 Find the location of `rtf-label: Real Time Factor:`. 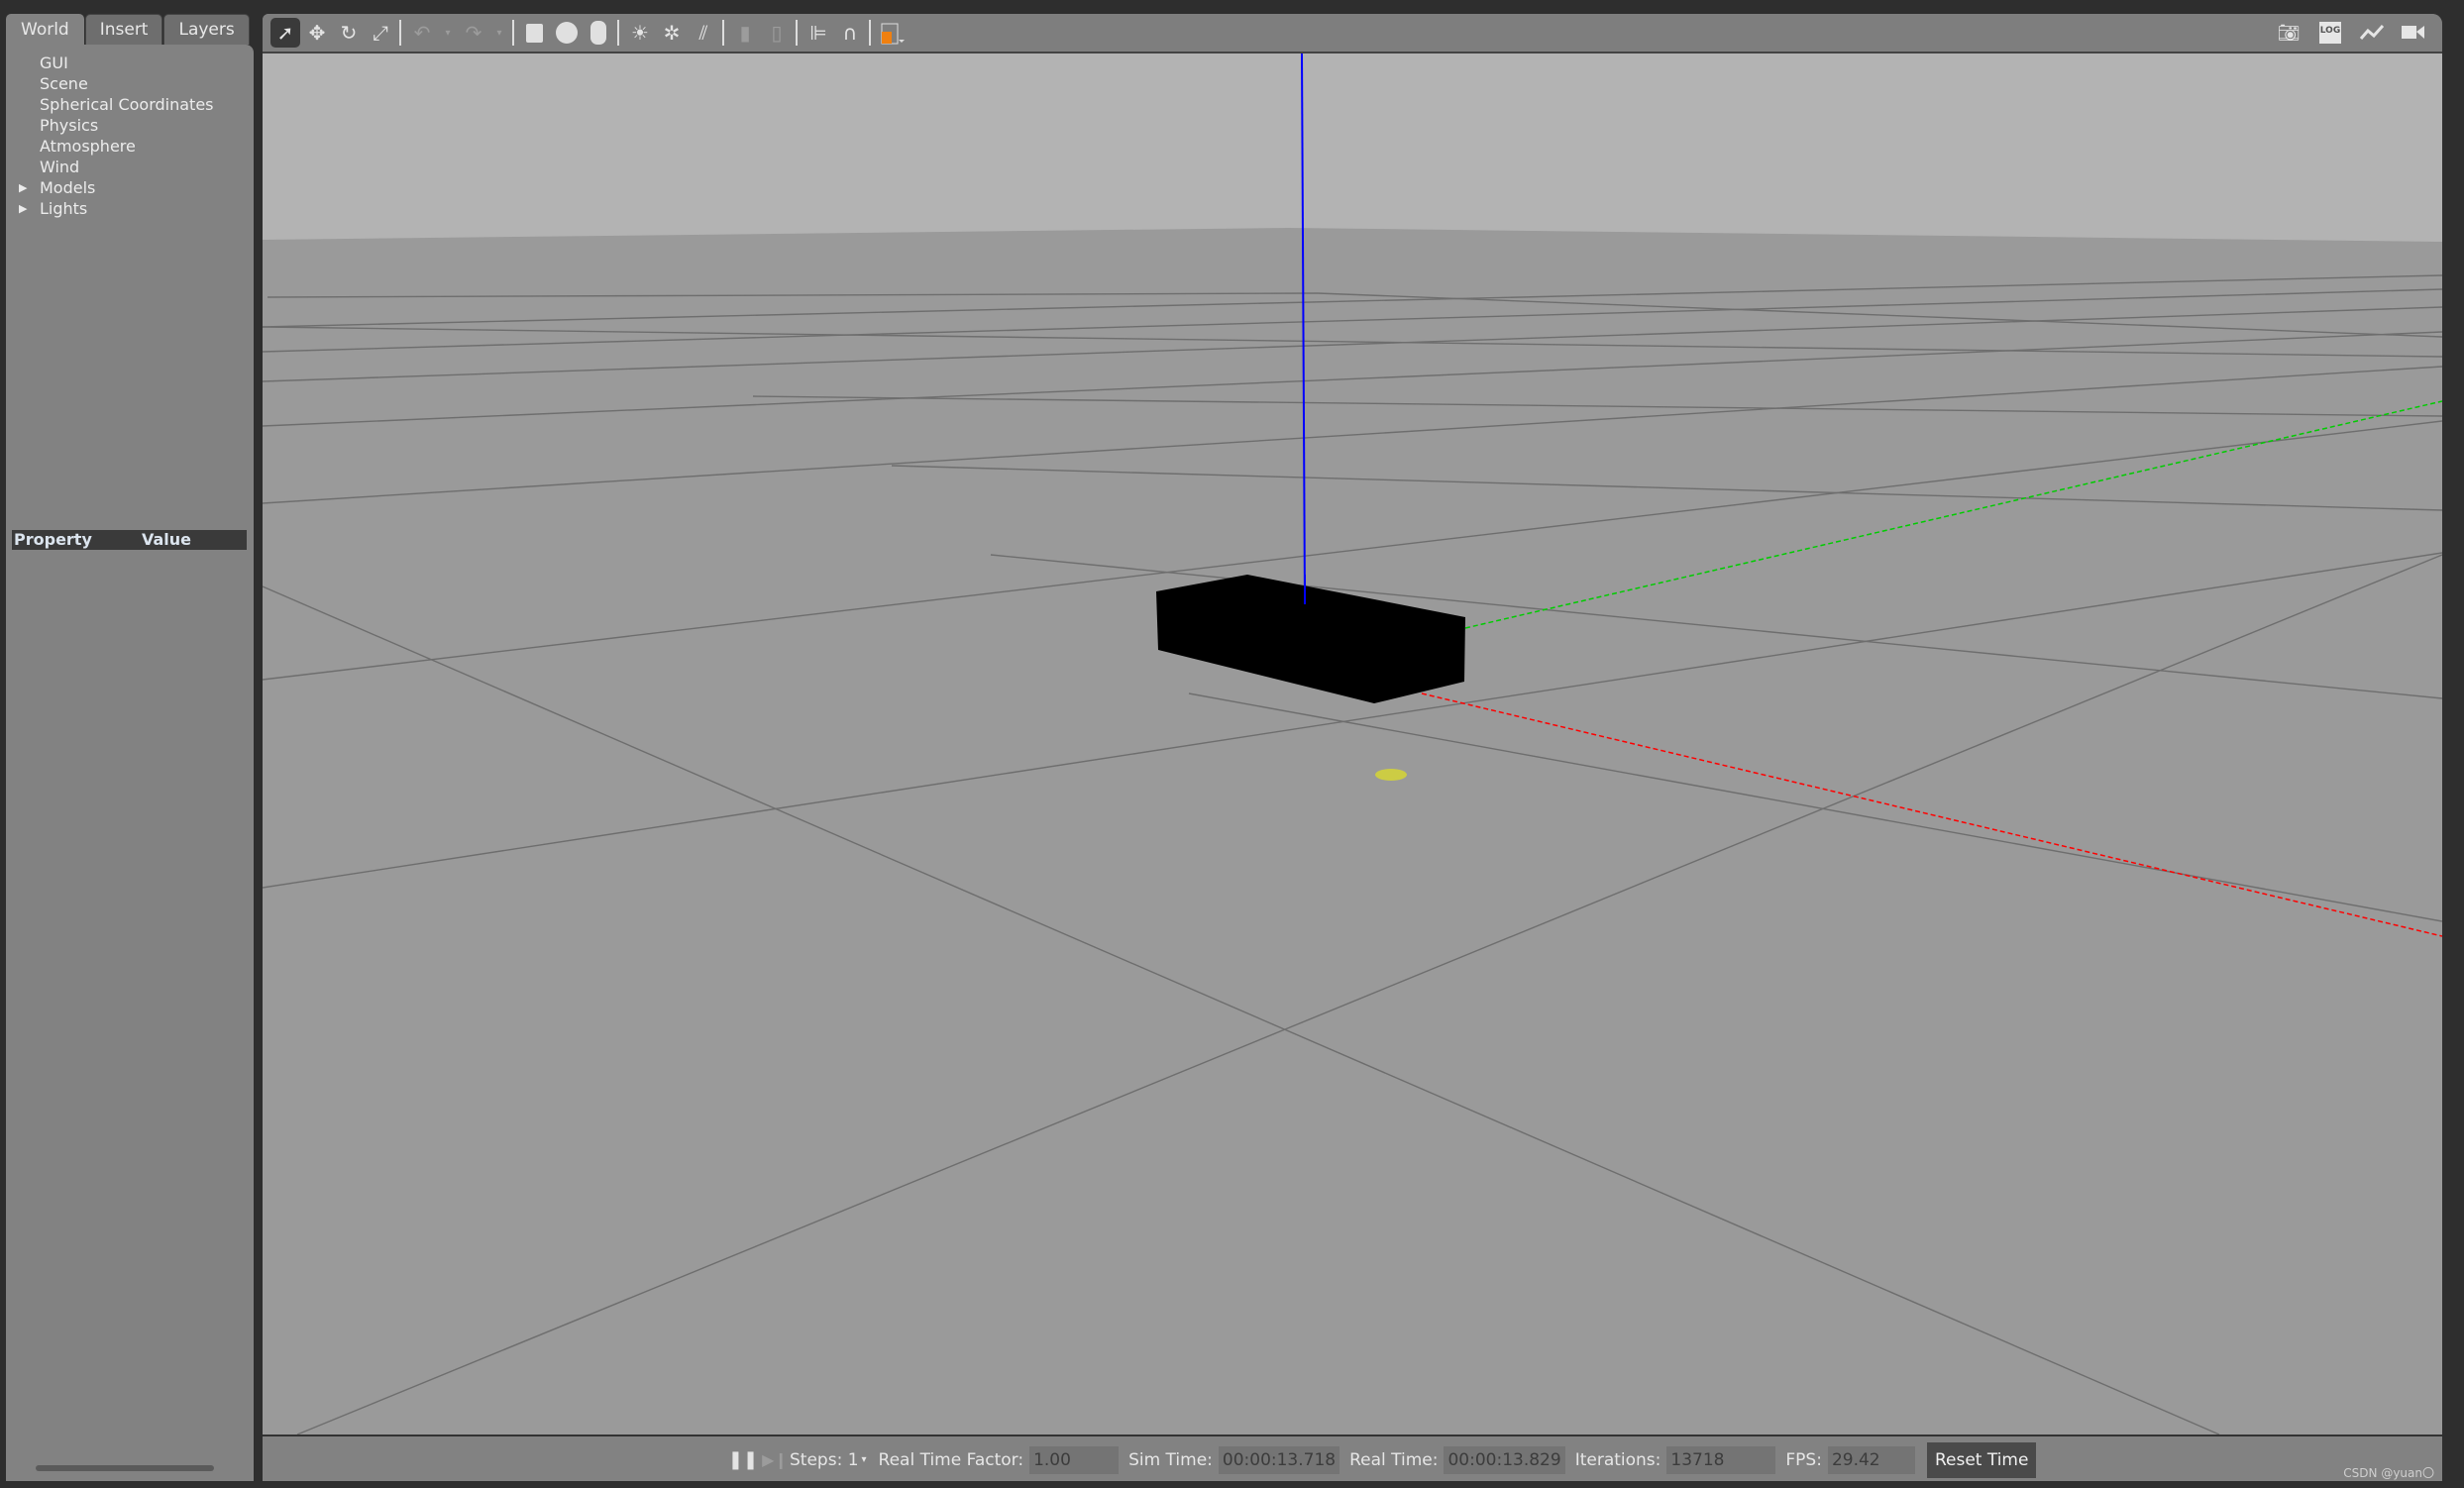

rtf-label: Real Time Factor: is located at coordinates (951, 1459).